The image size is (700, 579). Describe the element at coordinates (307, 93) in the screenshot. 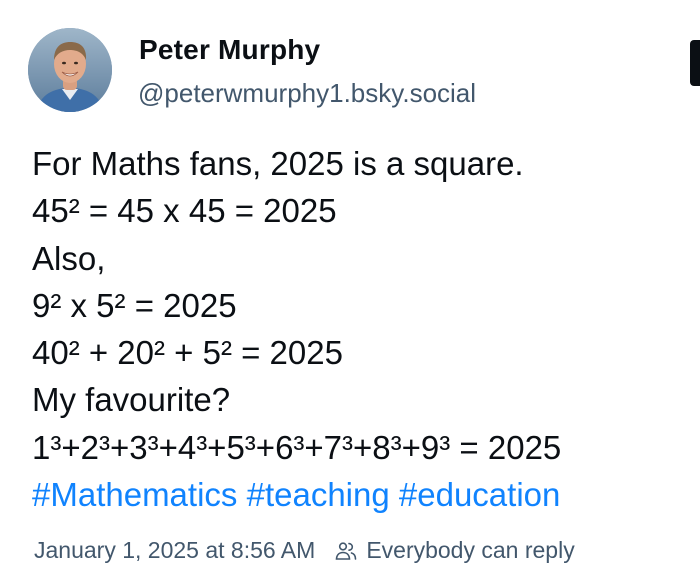

I see `author-handle: @peterwmurphy1.bsky.social` at that location.